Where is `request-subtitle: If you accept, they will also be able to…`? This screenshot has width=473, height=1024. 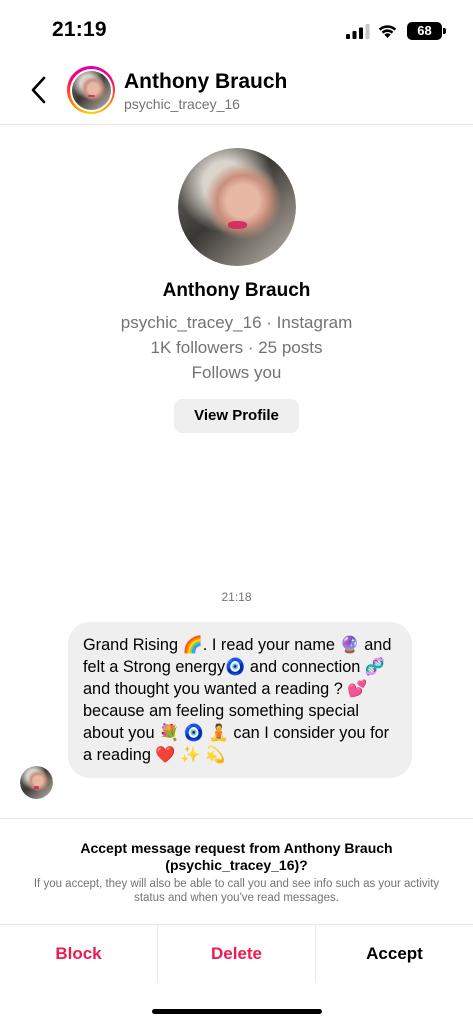 request-subtitle: If you accept, they will also be able to… is located at coordinates (236, 891).